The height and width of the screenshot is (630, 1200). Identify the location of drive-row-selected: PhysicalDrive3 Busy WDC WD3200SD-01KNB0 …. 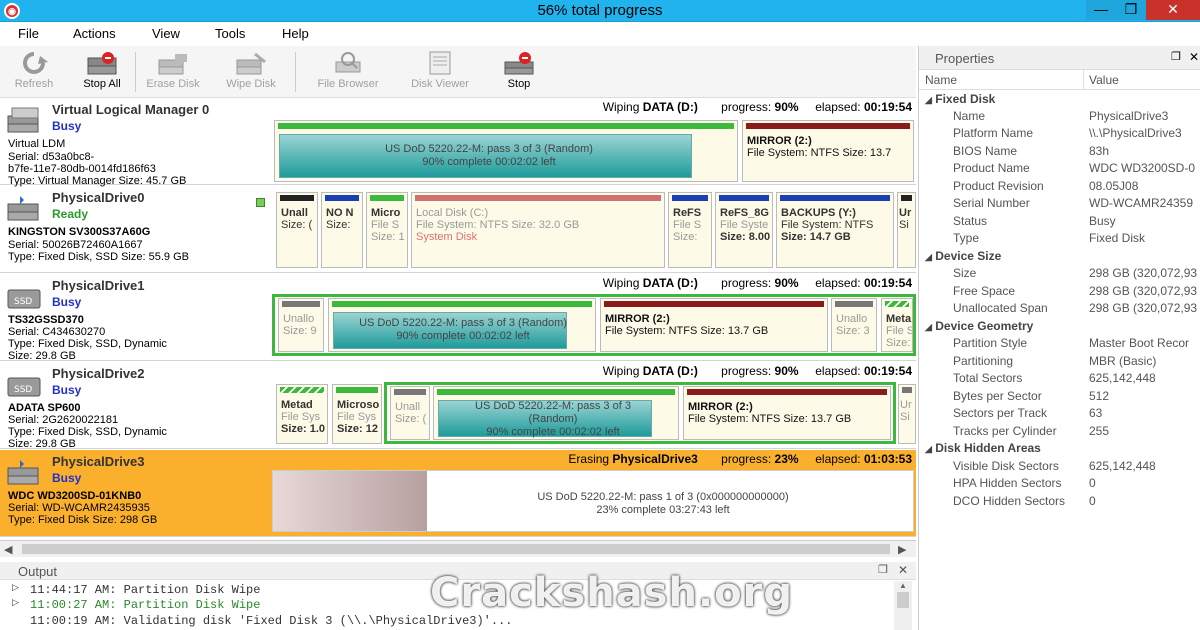
(458, 493).